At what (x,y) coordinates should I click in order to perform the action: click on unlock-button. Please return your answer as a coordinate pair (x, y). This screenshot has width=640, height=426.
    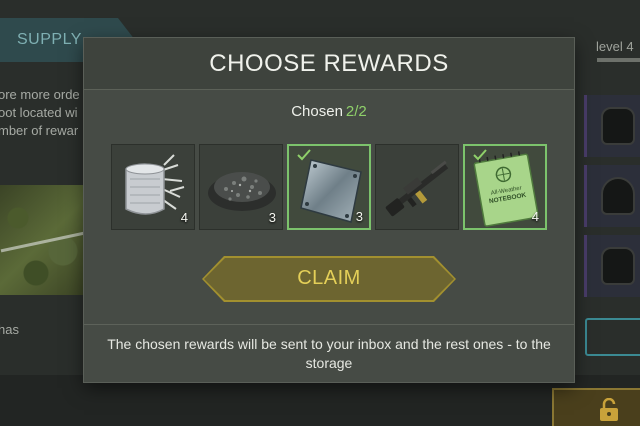
    Looking at the image, I should click on (596, 407).